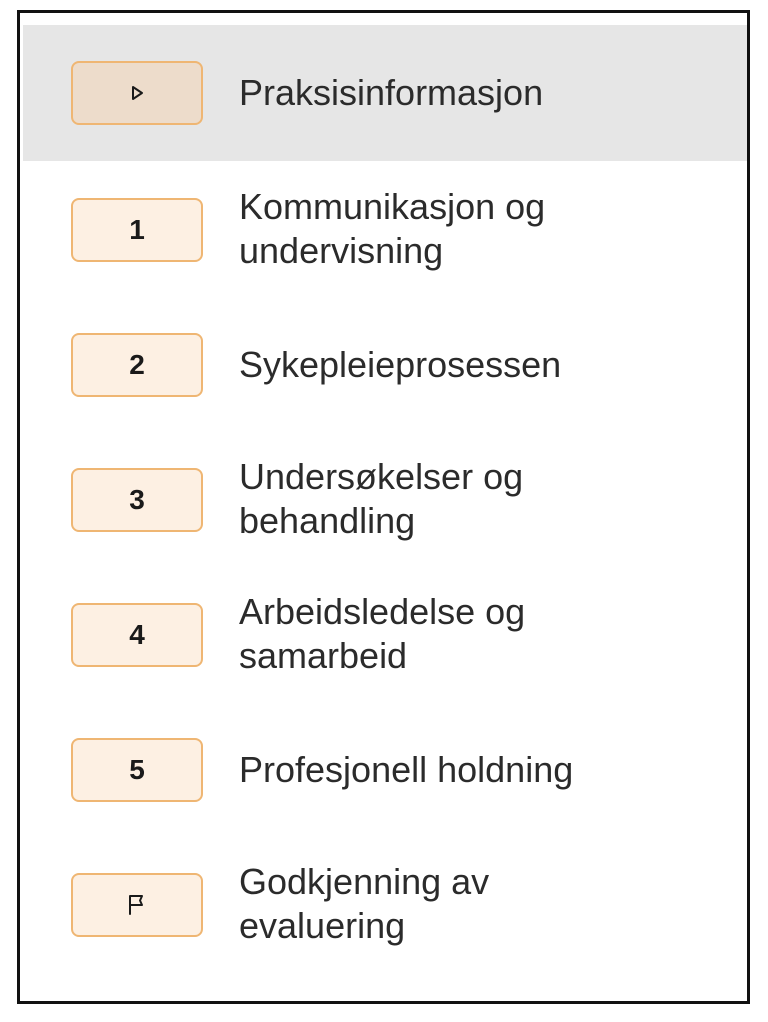 The image size is (768, 1022). I want to click on step-label-line: Godkjenning av, so click(364, 881).